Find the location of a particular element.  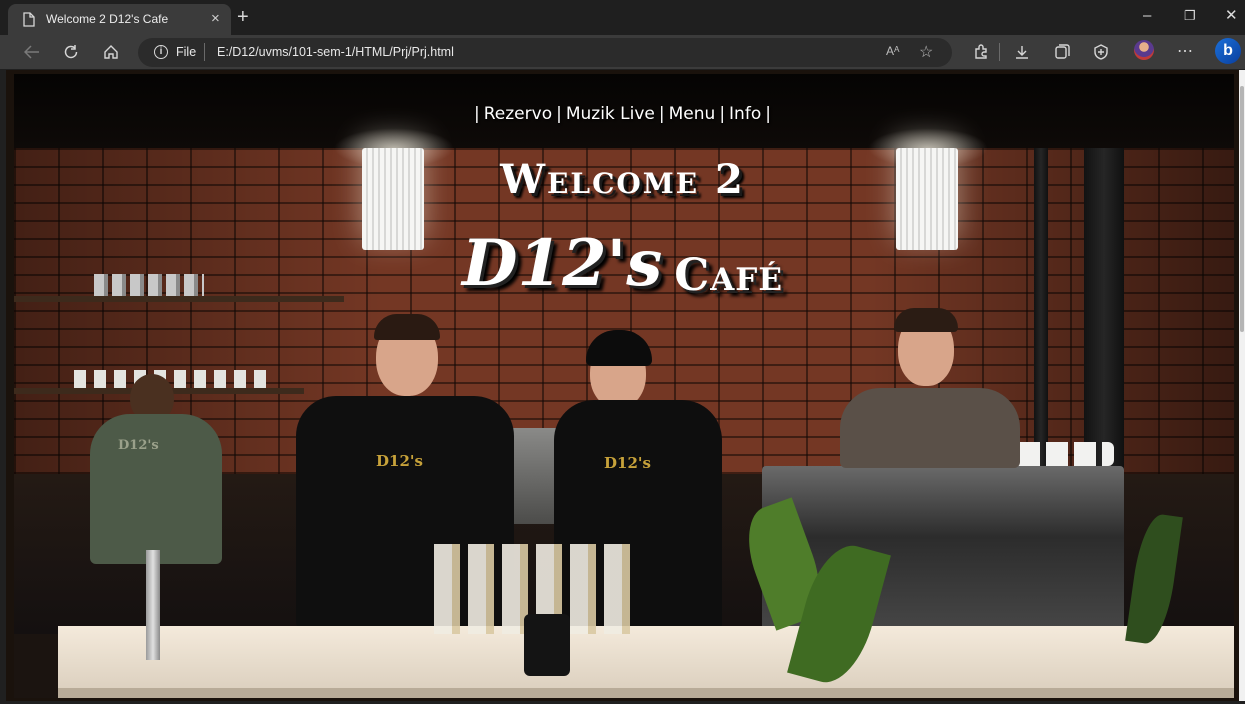

restore-button: ❐ is located at coordinates (1190, 16).